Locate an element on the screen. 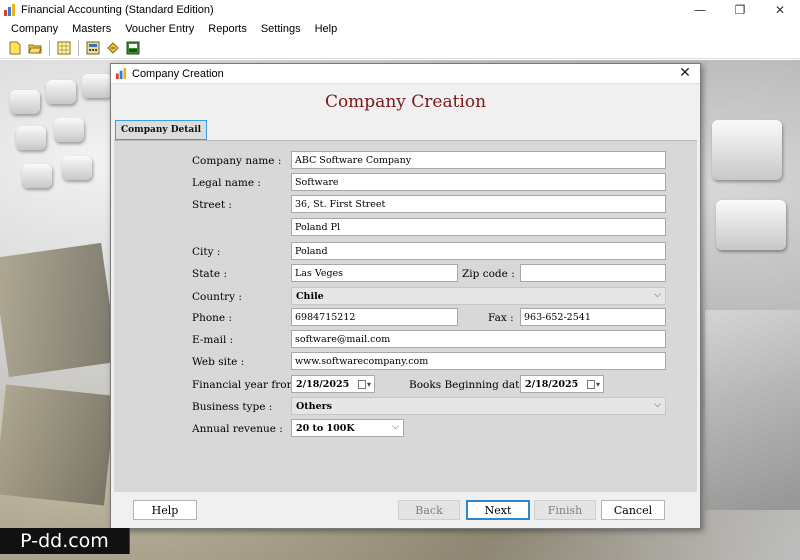 The width and height of the screenshot is (800, 560). street-line2-input: Poland Pl is located at coordinates (478, 227).